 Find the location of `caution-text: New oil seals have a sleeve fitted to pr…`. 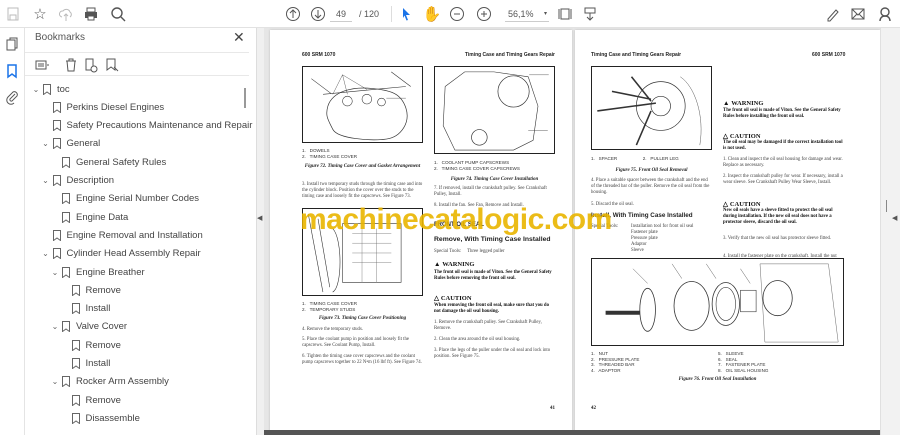

caution-text: New oil seals have a sleeve fitted to pr… is located at coordinates (778, 216).